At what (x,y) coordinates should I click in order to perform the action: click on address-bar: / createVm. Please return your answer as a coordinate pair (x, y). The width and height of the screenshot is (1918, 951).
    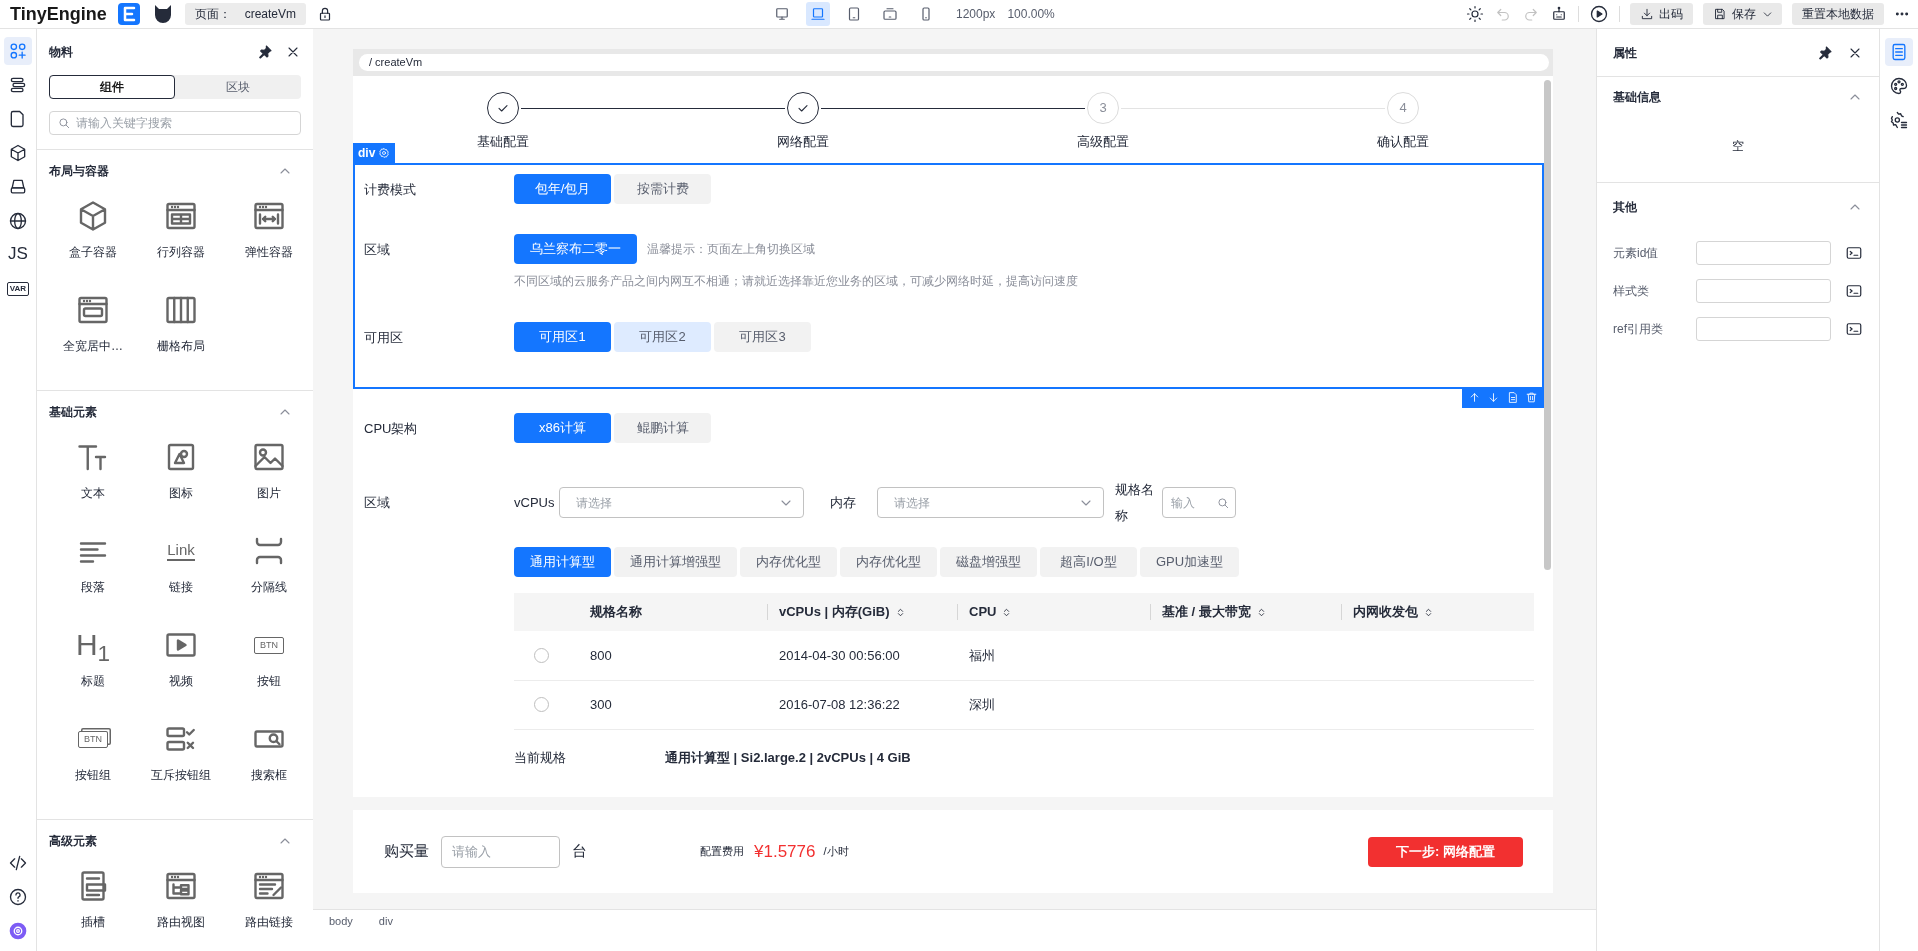
    Looking at the image, I should click on (954, 62).